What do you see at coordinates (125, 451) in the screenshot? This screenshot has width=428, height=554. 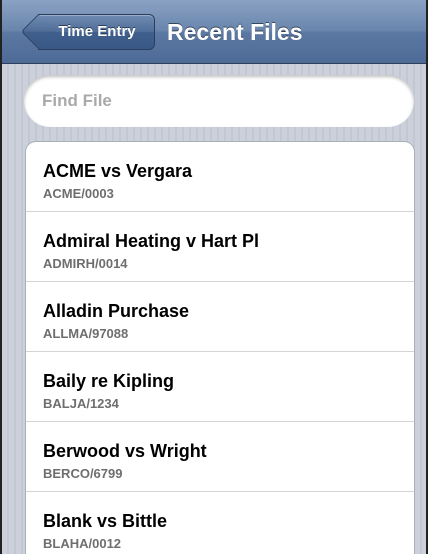 I see `file-name: Berwood vs Wright` at bounding box center [125, 451].